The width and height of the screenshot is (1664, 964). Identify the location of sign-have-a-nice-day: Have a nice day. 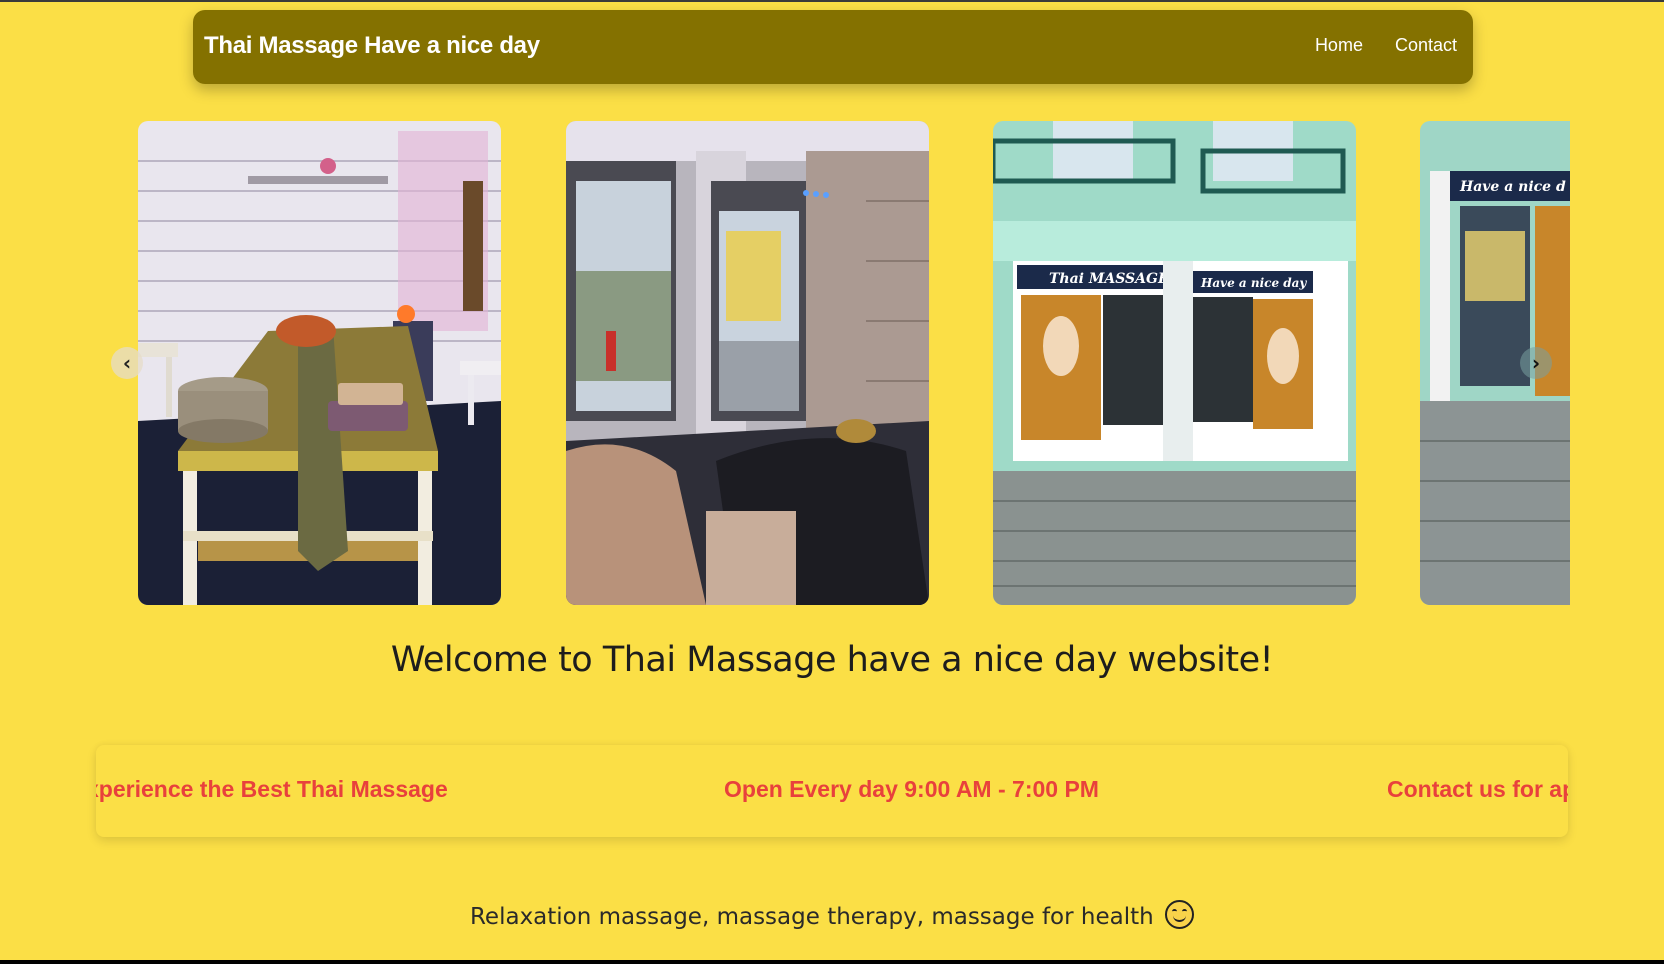
(1253, 283).